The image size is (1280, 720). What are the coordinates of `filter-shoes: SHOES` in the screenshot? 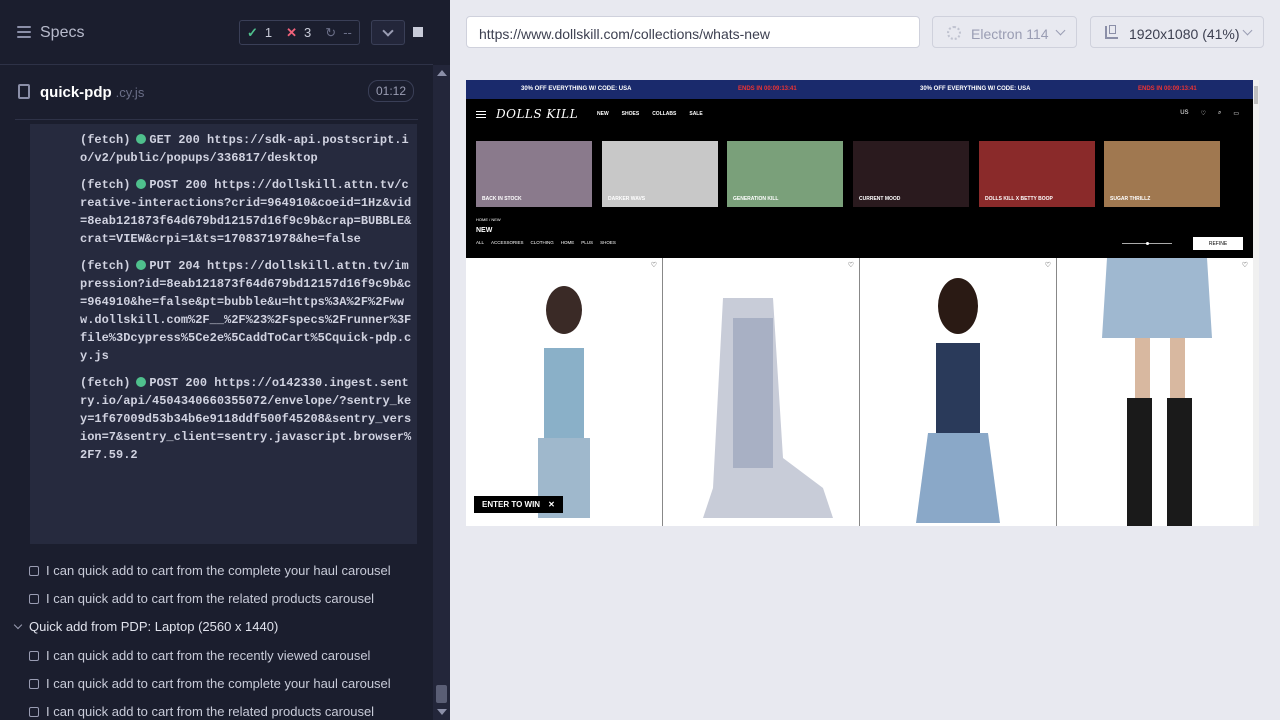 It's located at (608, 242).